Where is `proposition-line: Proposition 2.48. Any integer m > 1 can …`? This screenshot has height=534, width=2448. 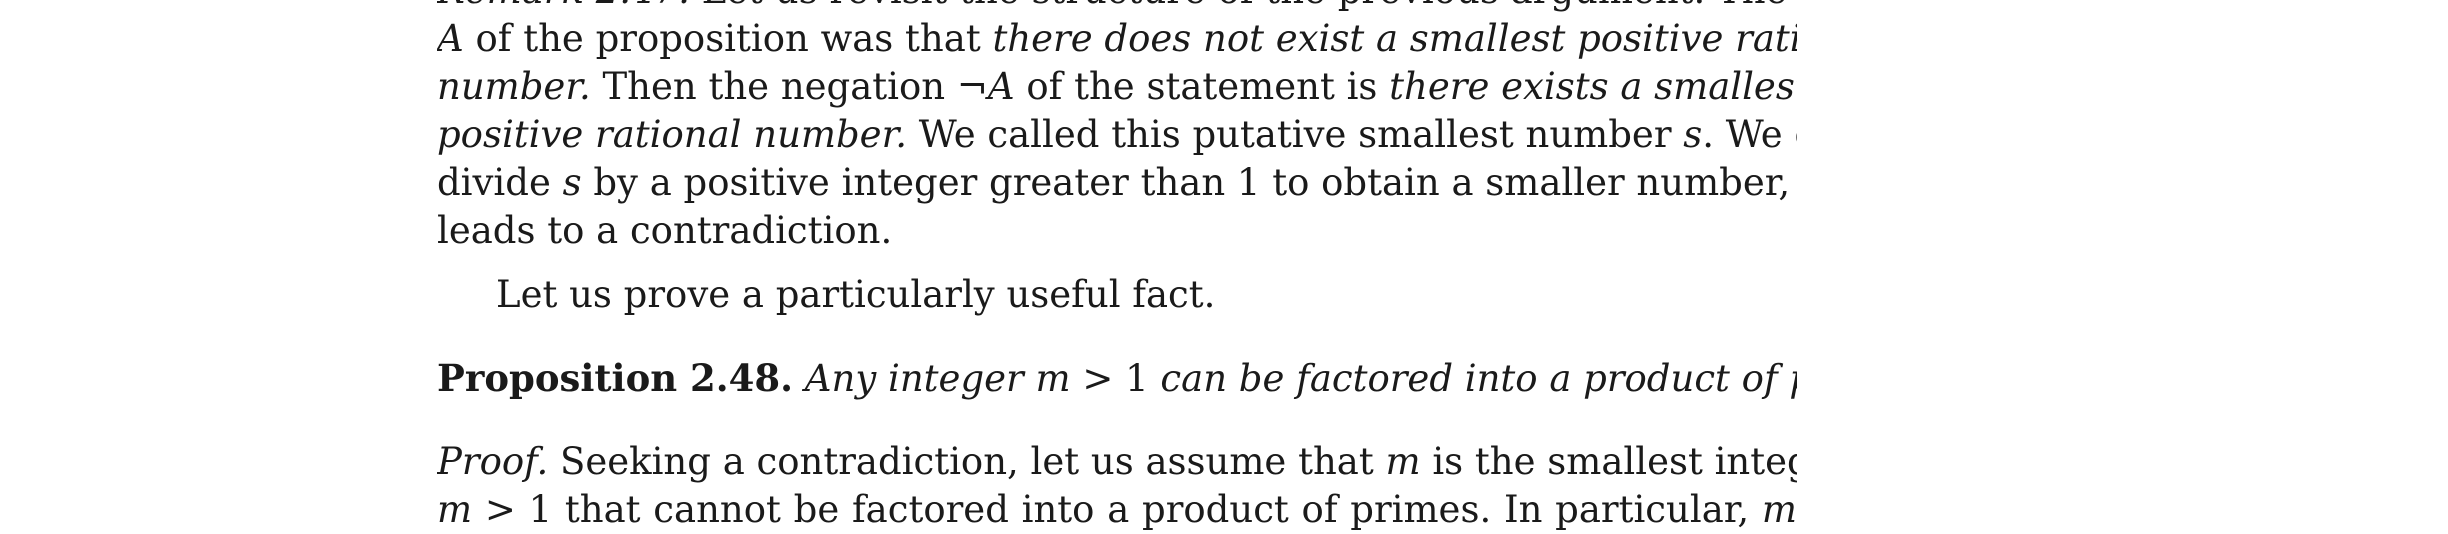
proposition-line: Proposition 2.48. Any integer m > 1 can … is located at coordinates (1117, 378).